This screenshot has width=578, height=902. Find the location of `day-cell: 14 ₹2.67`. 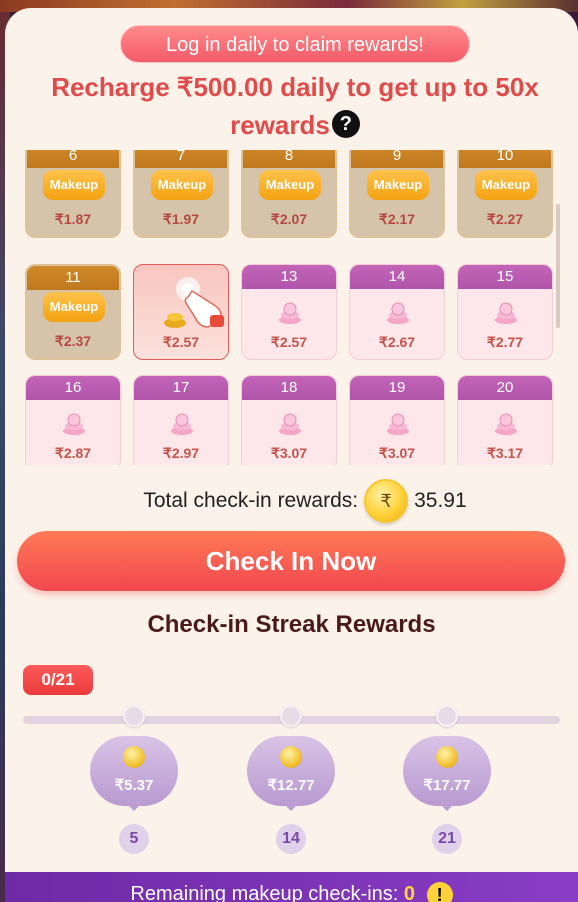

day-cell: 14 ₹2.67 is located at coordinates (397, 312).